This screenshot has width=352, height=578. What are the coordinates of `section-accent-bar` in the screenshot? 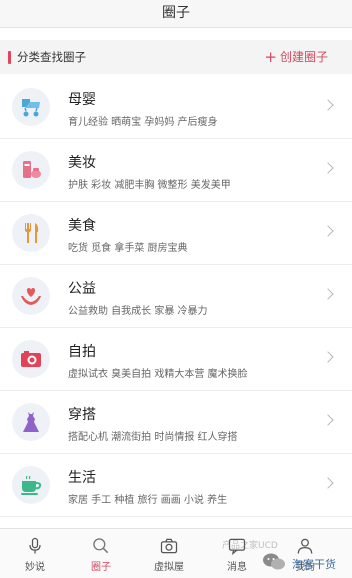 It's located at (9, 57).